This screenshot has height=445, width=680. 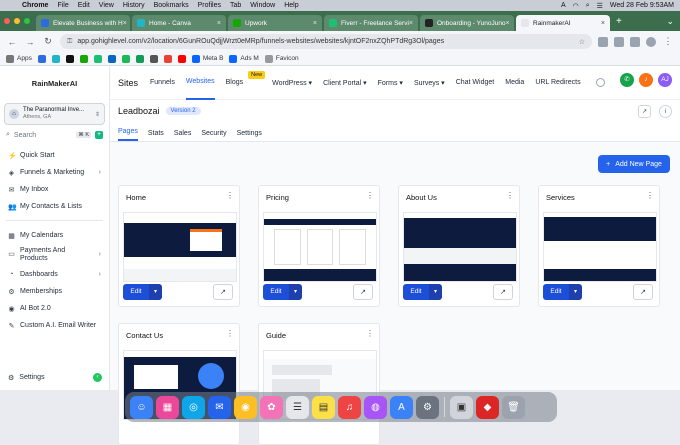 What do you see at coordinates (134, 5) in the screenshot?
I see `menu-history: History` at bounding box center [134, 5].